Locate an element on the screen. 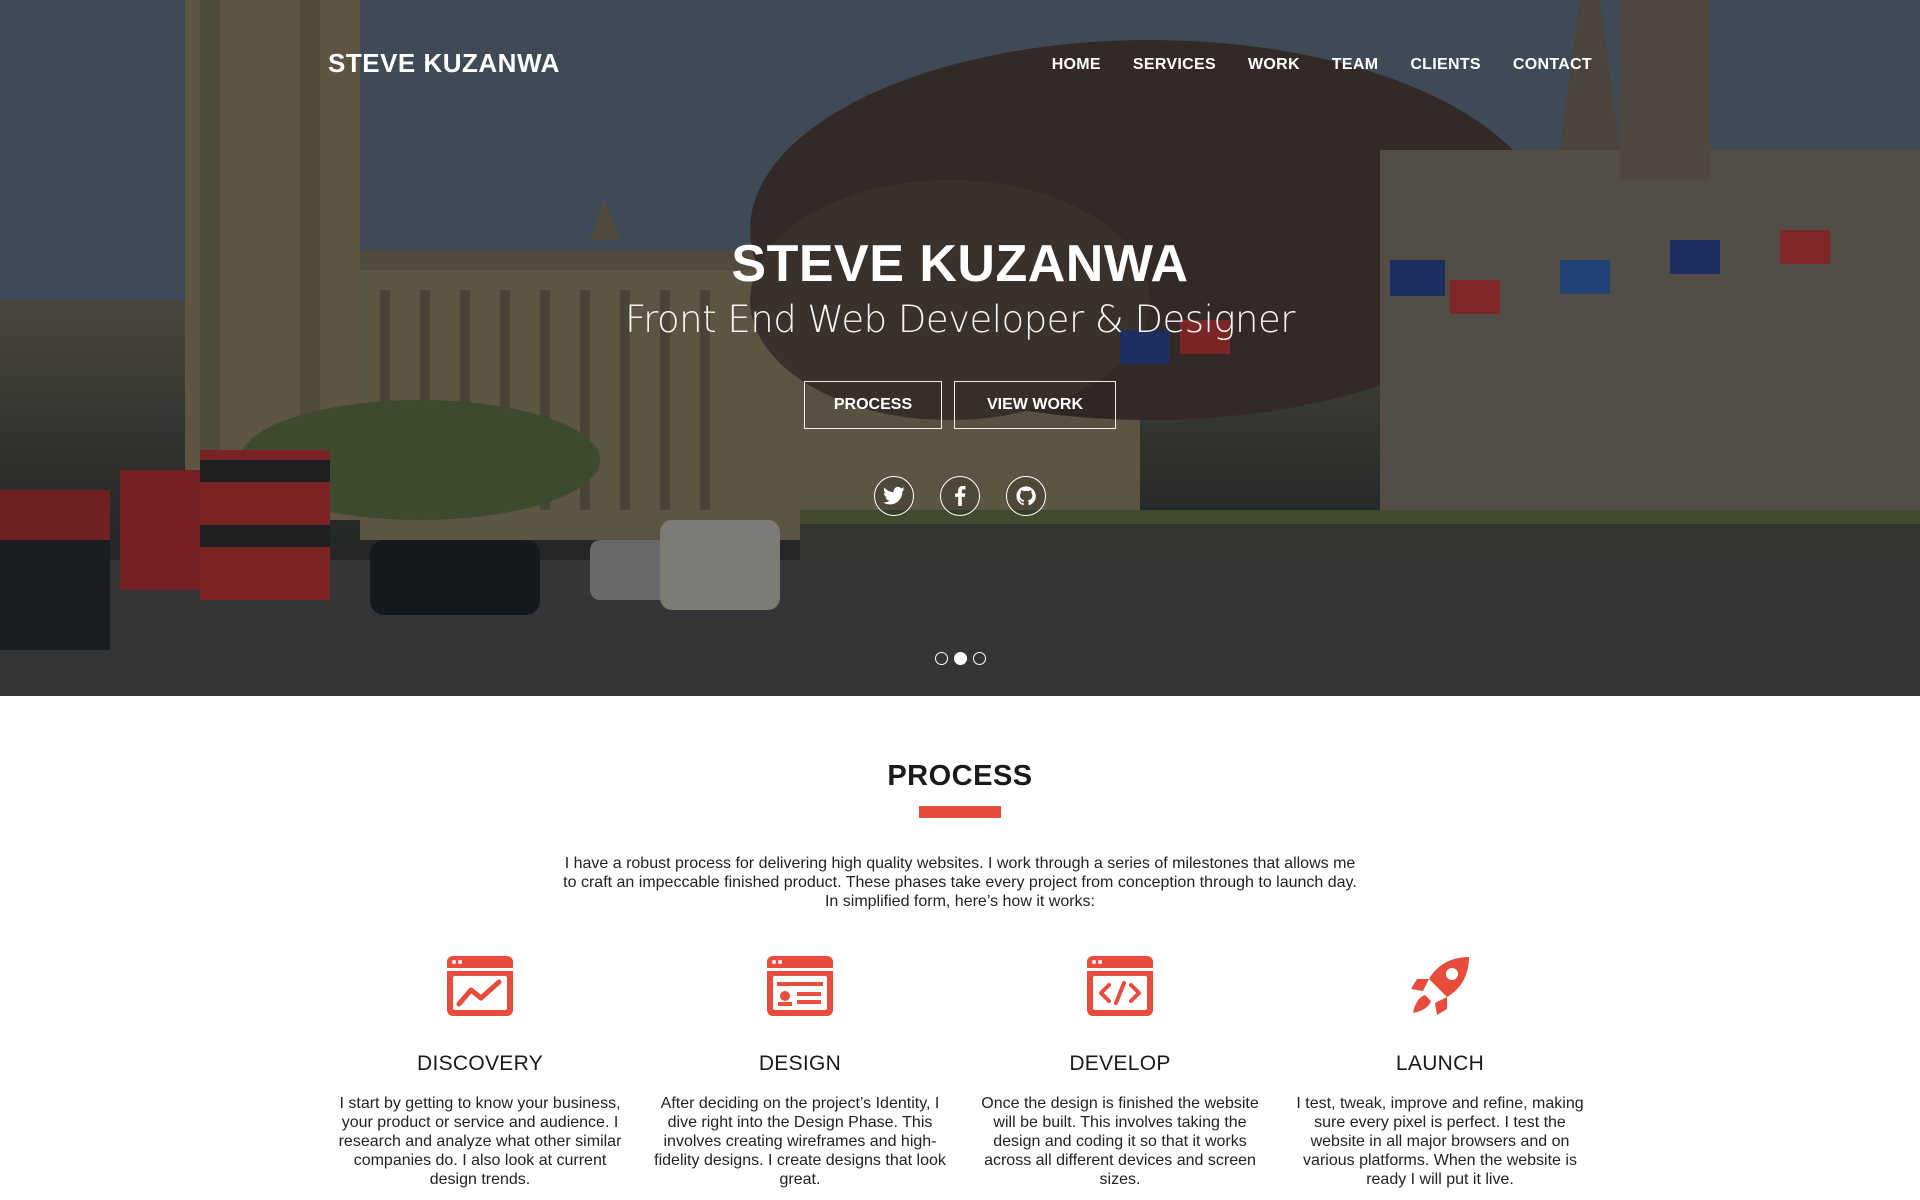  hero-buttons: PROCESS VIEW WORK is located at coordinates (960, 405).